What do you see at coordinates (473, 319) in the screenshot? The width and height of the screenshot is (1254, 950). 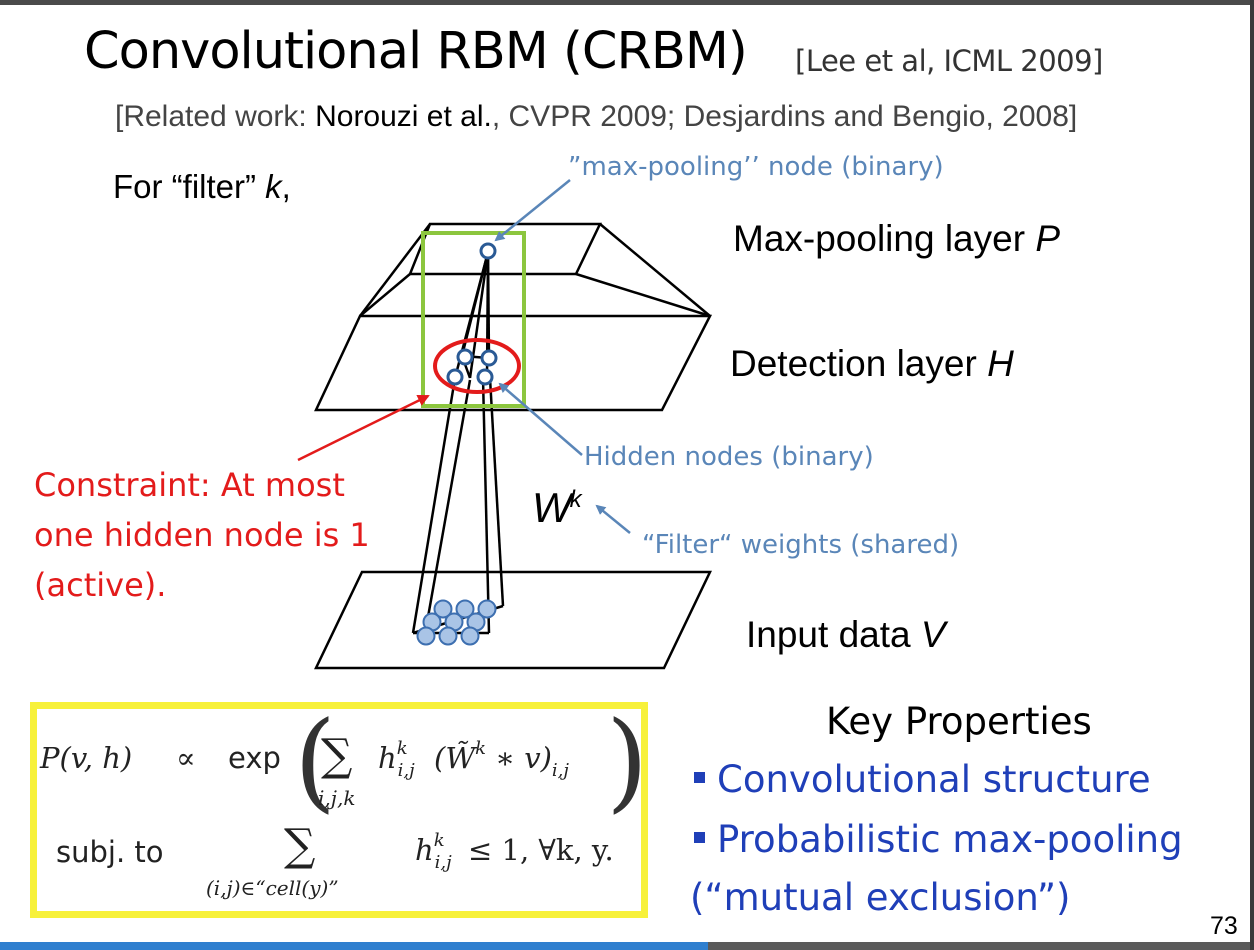 I see `pooling-region-box` at bounding box center [473, 319].